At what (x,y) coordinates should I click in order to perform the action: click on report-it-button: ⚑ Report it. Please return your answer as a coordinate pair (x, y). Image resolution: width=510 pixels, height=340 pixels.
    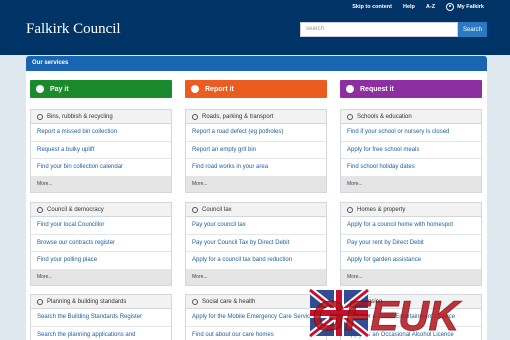
    Looking at the image, I should click on (256, 89).